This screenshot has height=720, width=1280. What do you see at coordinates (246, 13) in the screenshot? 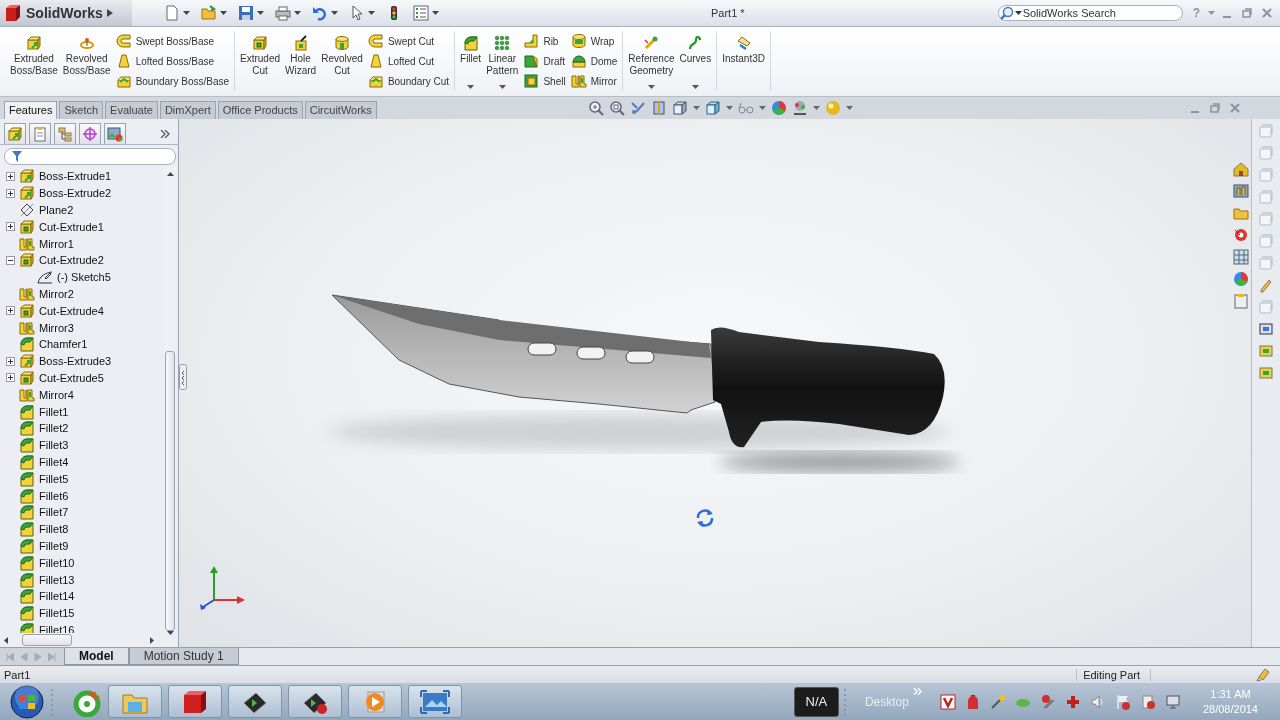
I see `save-icon` at bounding box center [246, 13].